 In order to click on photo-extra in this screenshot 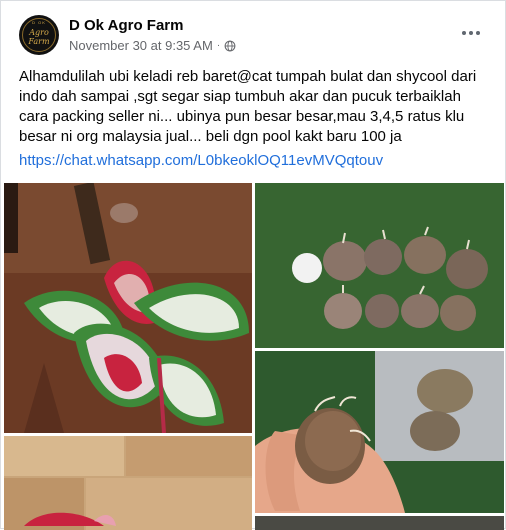, I will do `click(379, 523)`.